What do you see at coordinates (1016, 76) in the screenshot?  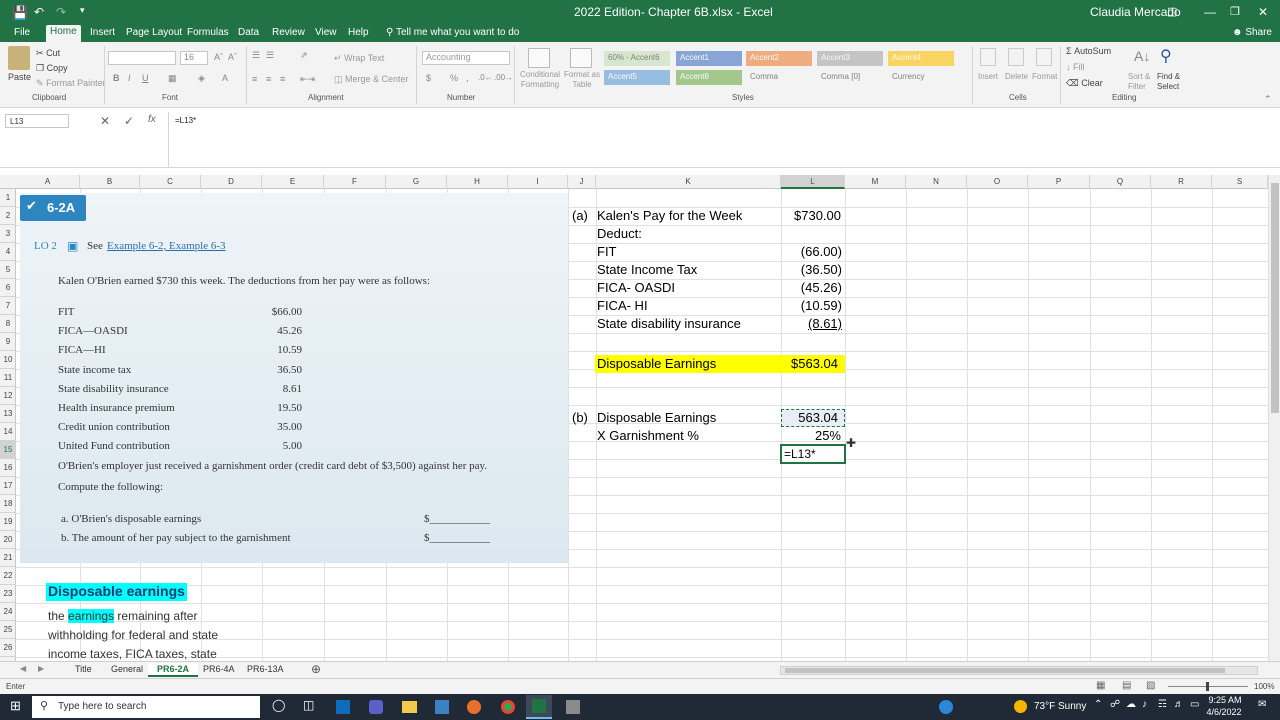 I see `delete-cells-button: Delete` at bounding box center [1016, 76].